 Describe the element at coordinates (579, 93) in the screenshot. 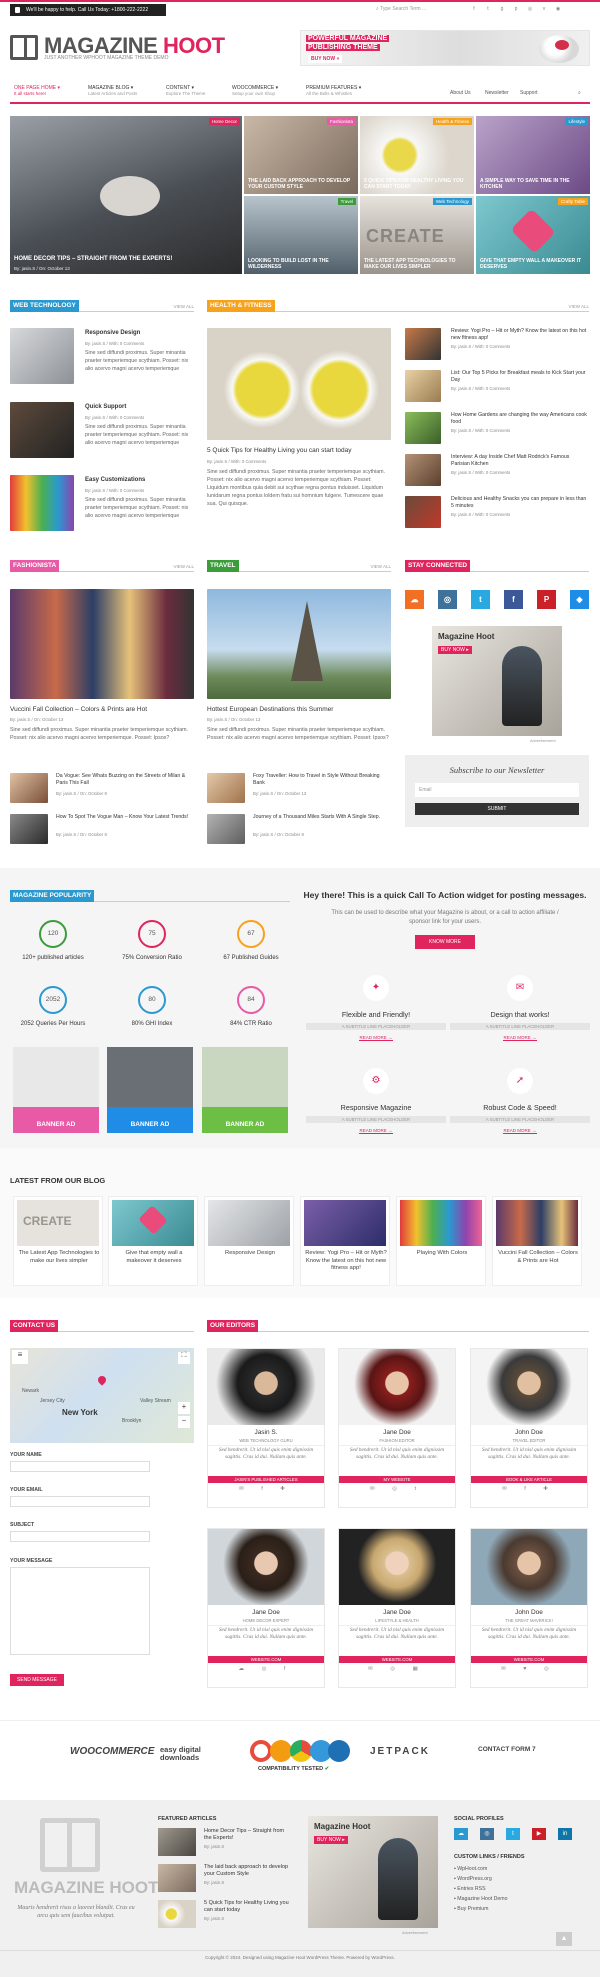

I see `search-icon: ⌕` at that location.